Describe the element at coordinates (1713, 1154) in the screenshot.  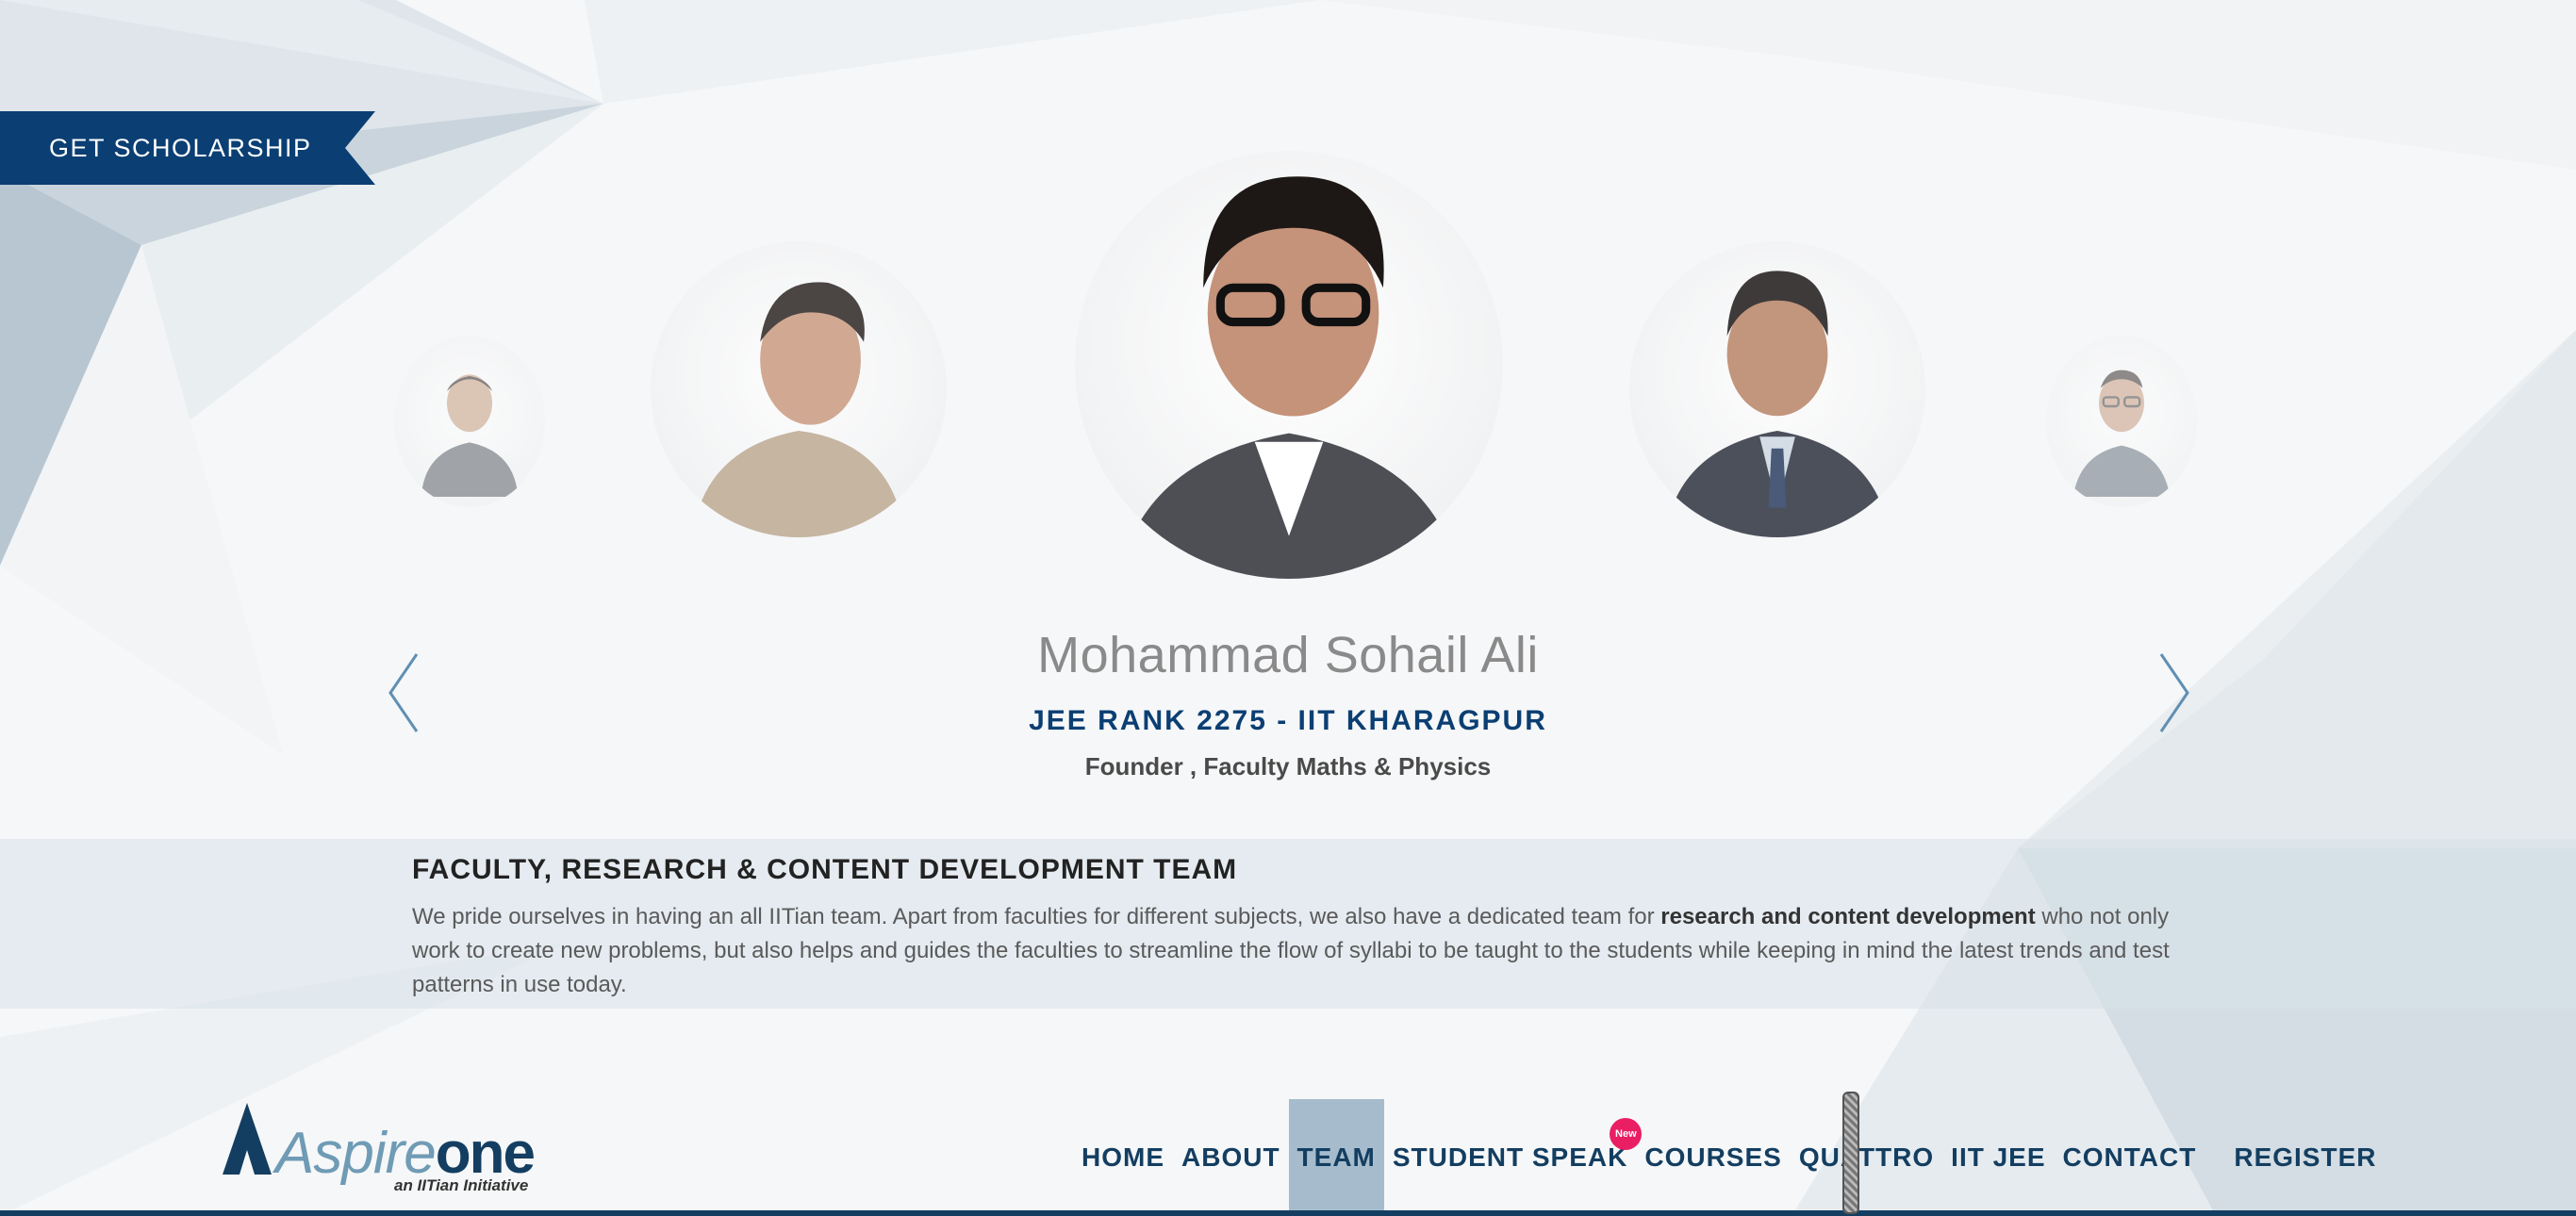
I see `nav-courses: COURSES` at that location.